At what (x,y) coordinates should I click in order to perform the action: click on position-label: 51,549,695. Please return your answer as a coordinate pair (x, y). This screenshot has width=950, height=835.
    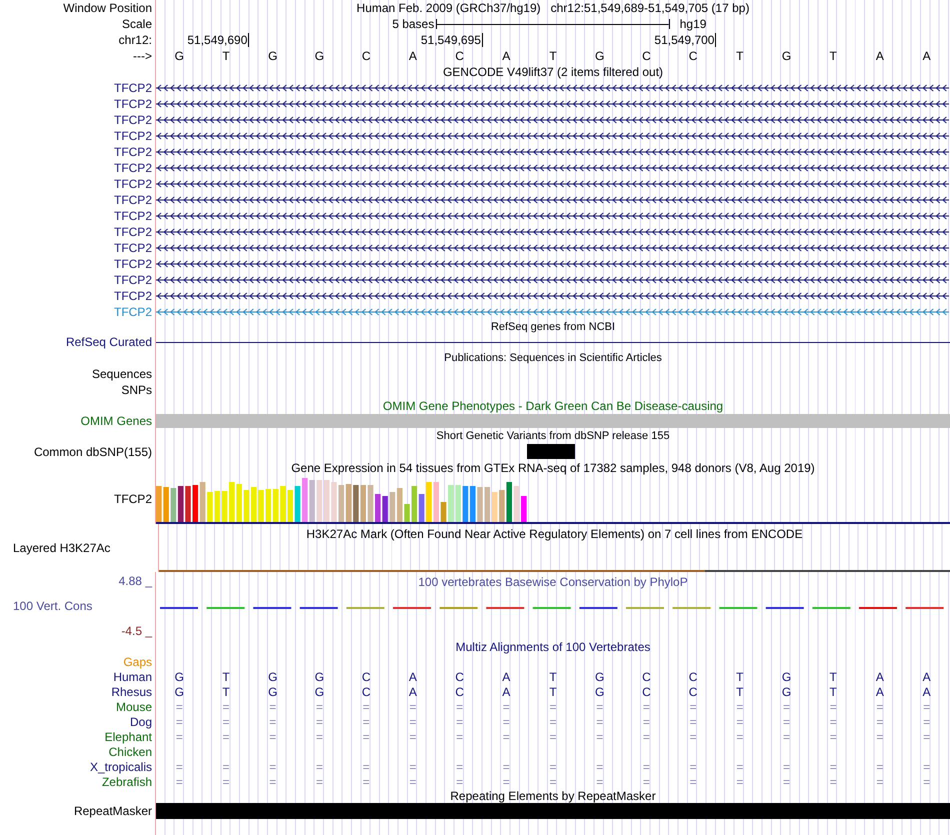
    Looking at the image, I should click on (451, 40).